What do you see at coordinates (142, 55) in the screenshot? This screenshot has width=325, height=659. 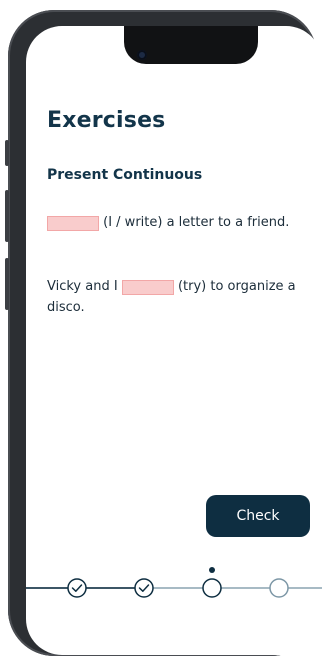 I see `camera-icon` at bounding box center [142, 55].